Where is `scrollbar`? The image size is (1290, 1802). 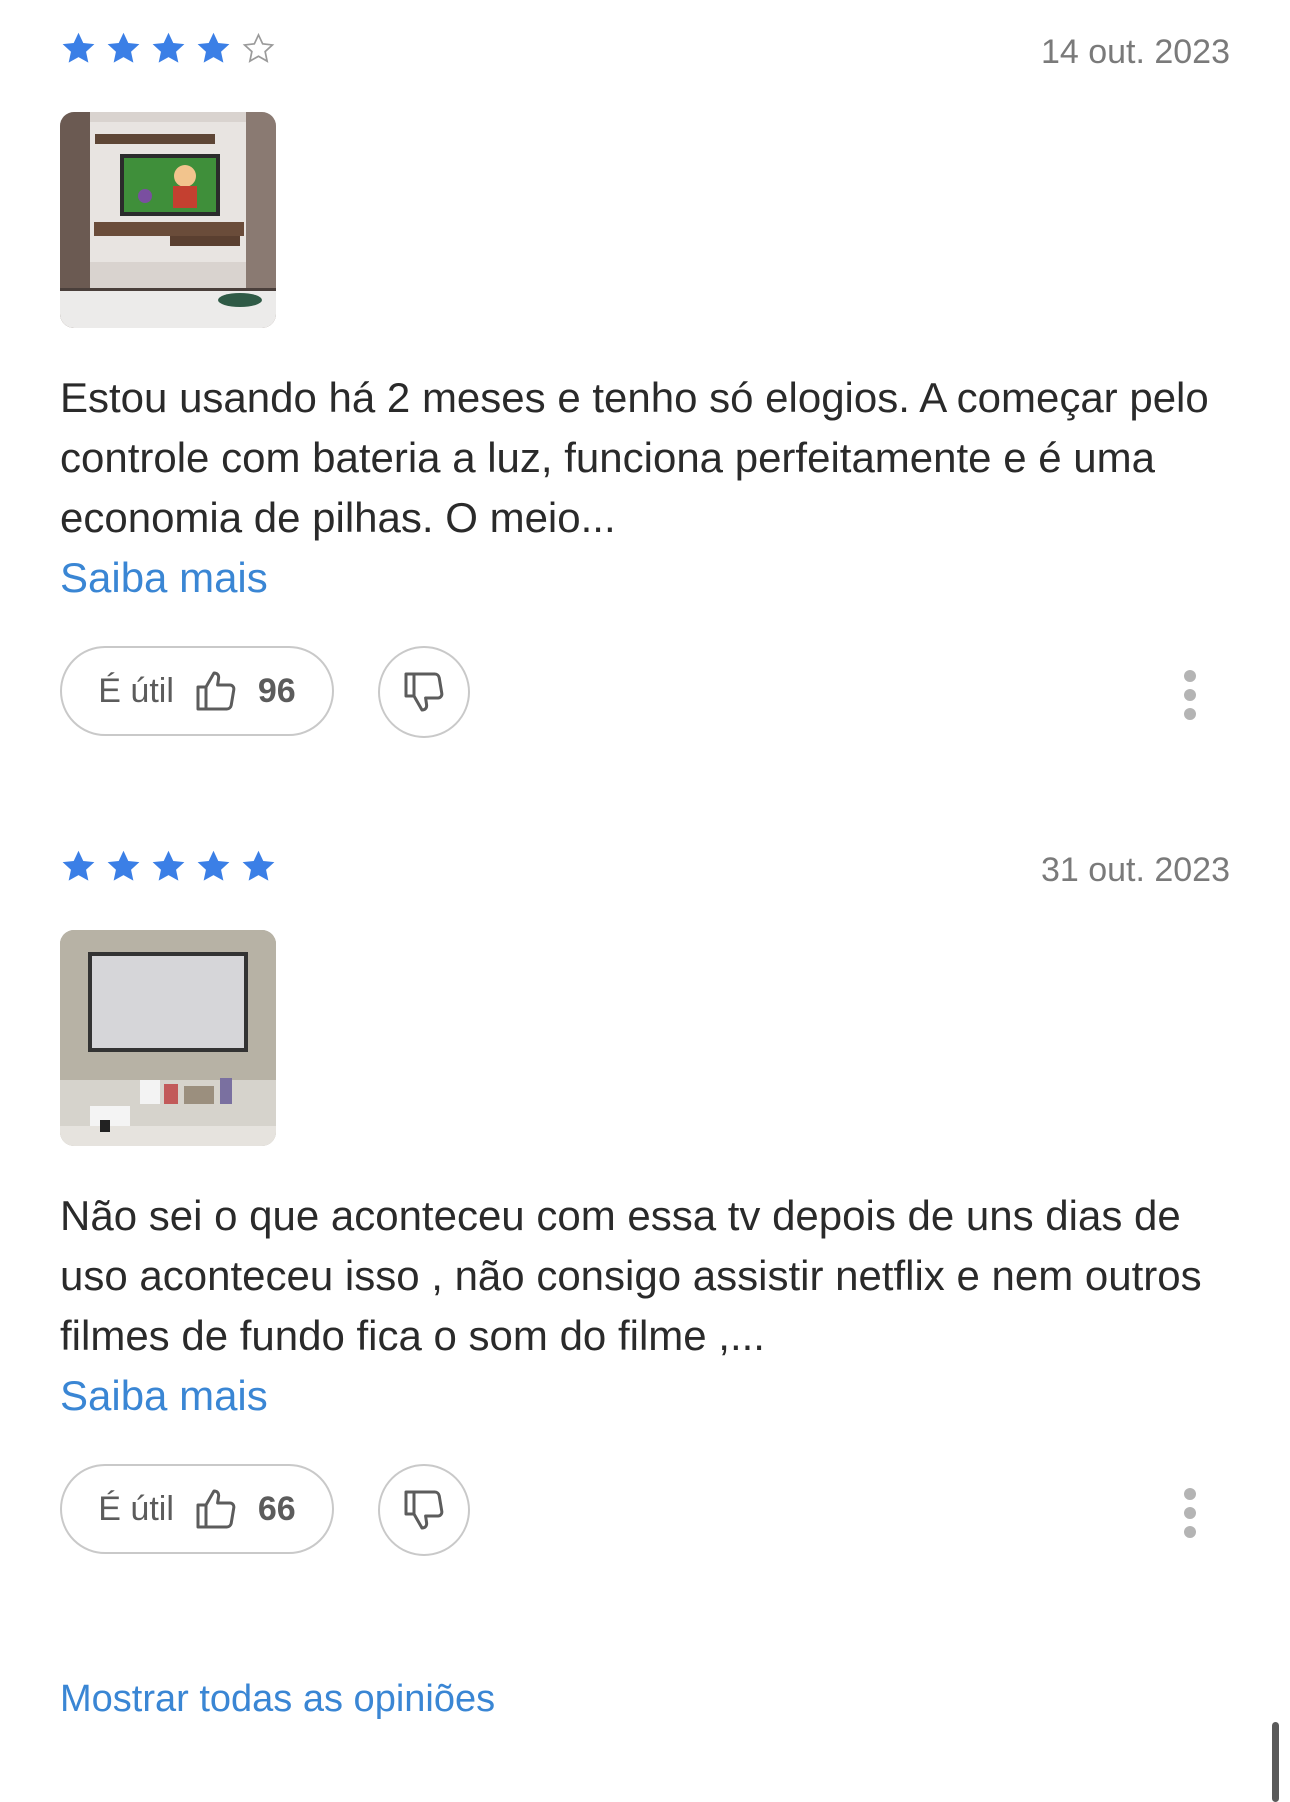
scrollbar is located at coordinates (1275, 1762).